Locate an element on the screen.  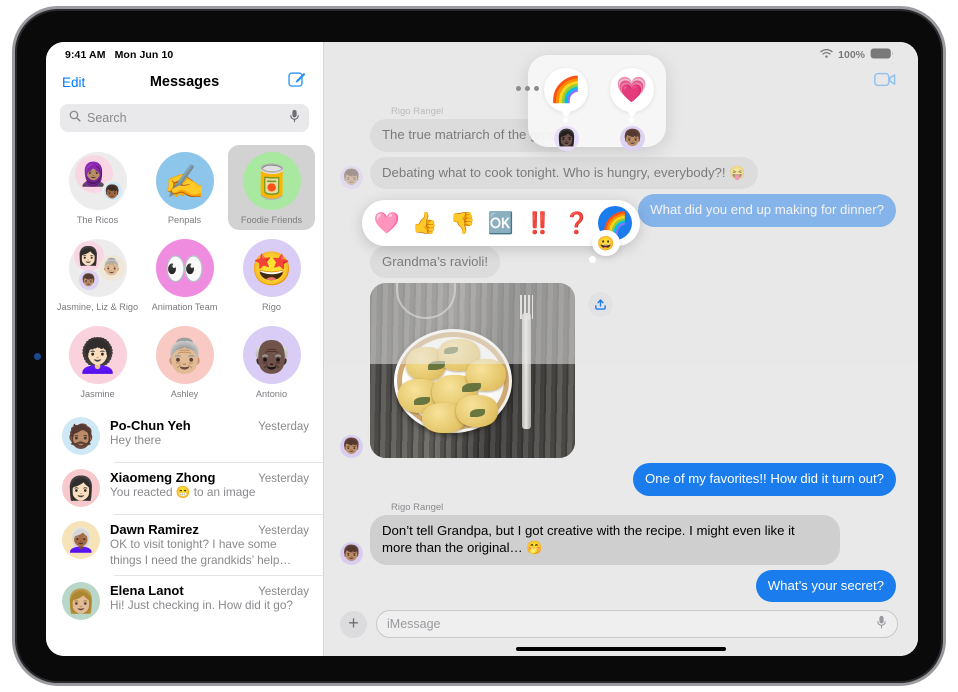
message-bubble: Grandma’s ravioli! is located at coordinates (435, 262).